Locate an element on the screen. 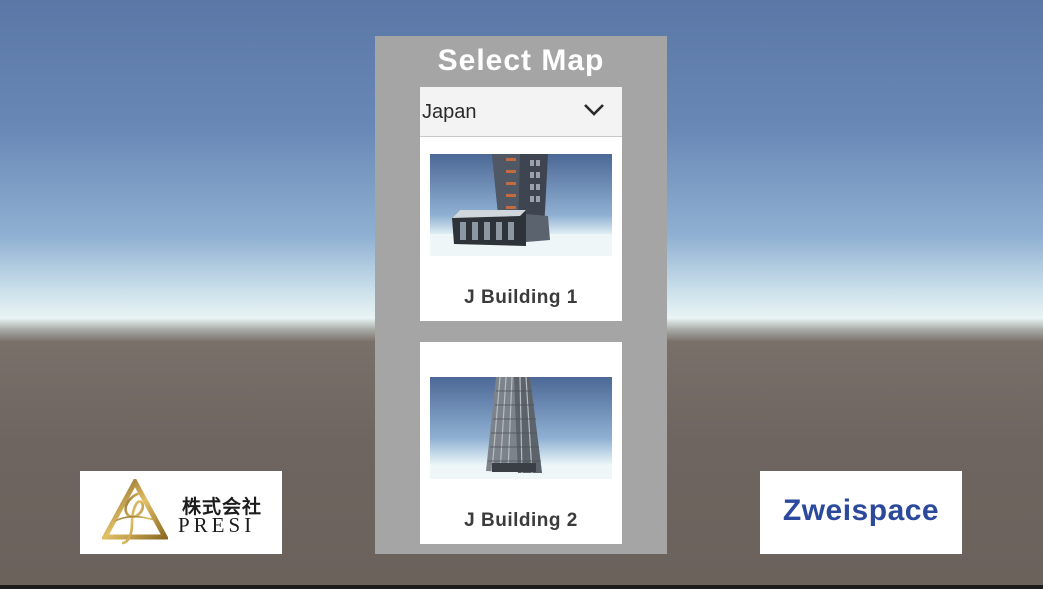 This screenshot has width=1043, height=589. presi-logo: 株式会社 PRESI is located at coordinates (181, 512).